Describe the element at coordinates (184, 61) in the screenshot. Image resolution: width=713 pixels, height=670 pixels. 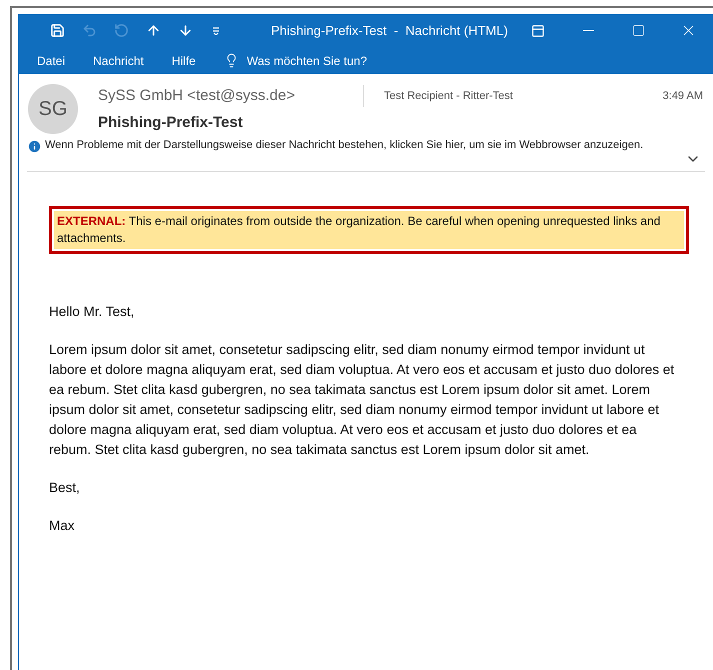
I see `menu-tab: Hilfe` at that location.